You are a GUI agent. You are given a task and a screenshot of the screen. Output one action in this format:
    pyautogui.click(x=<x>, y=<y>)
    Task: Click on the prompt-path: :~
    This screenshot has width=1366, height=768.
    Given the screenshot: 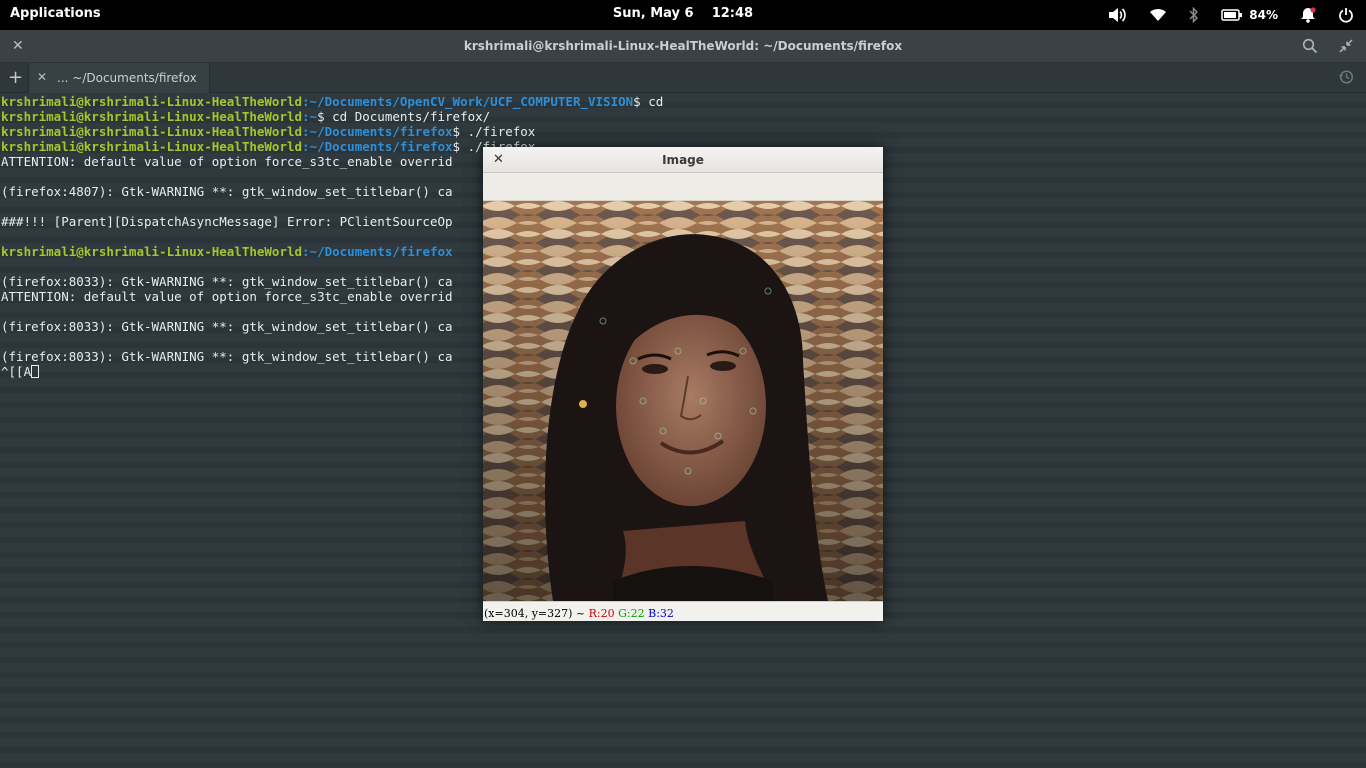 What is the action you would take?
    pyautogui.click(x=310, y=116)
    